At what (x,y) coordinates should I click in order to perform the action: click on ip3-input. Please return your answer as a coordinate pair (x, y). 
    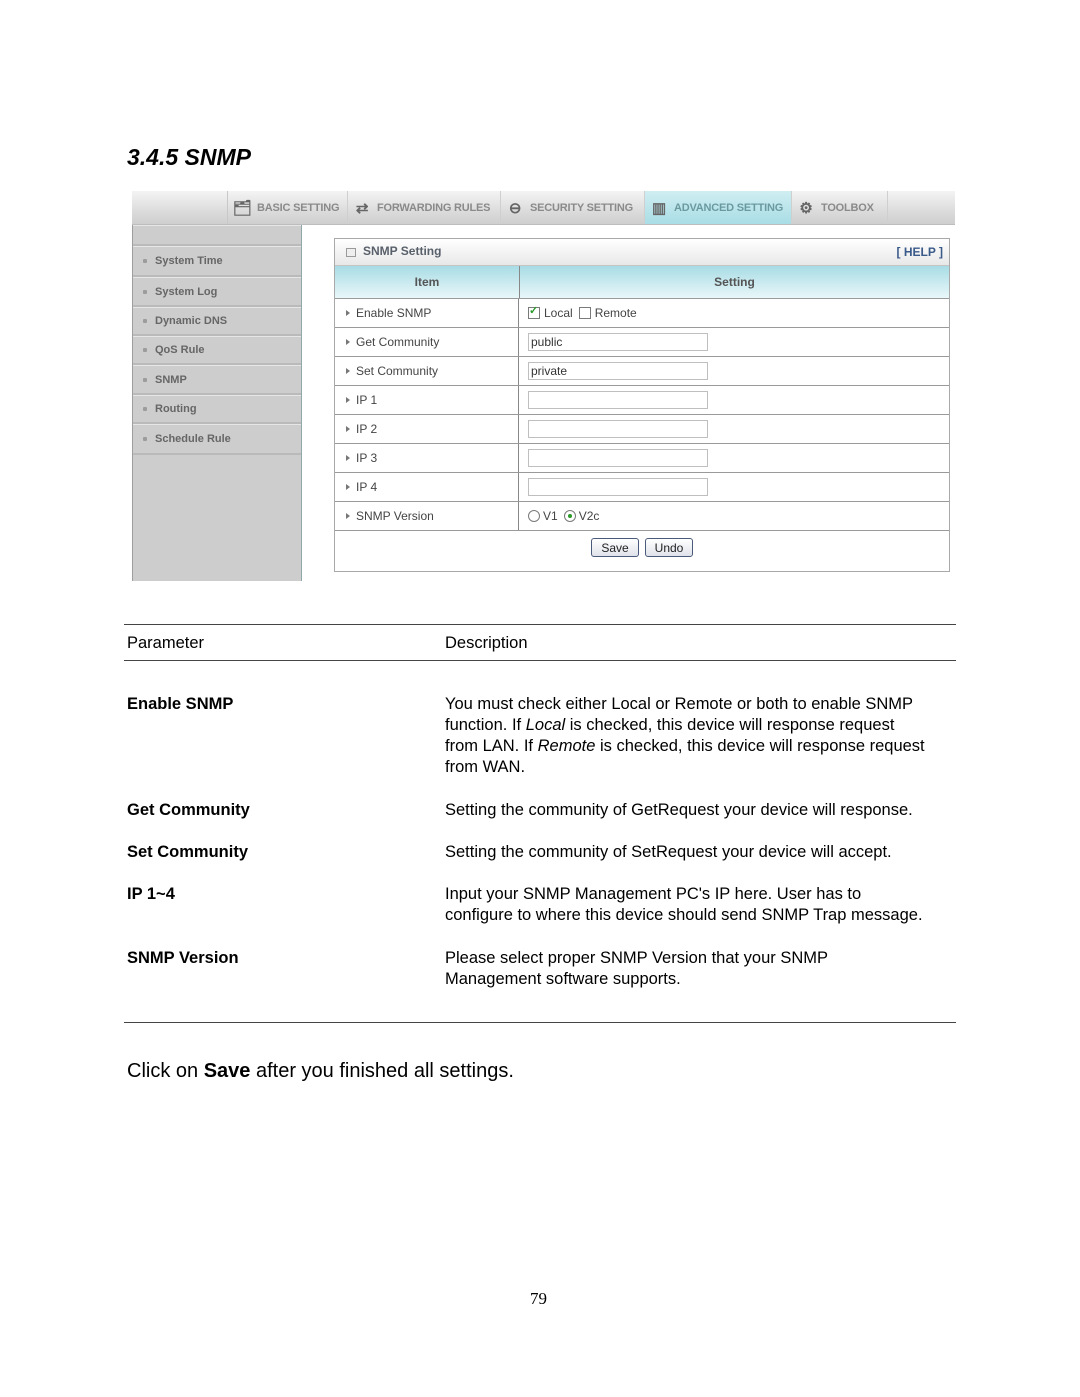
    Looking at the image, I should click on (618, 458).